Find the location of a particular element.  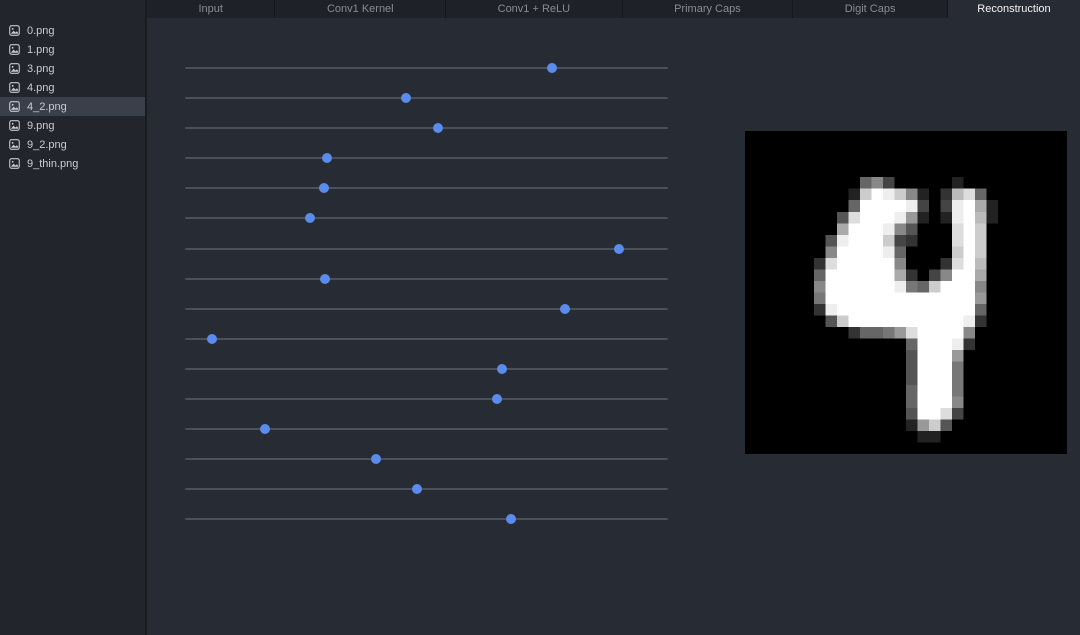

tab-digit-caps: Digit Caps is located at coordinates (870, 9).